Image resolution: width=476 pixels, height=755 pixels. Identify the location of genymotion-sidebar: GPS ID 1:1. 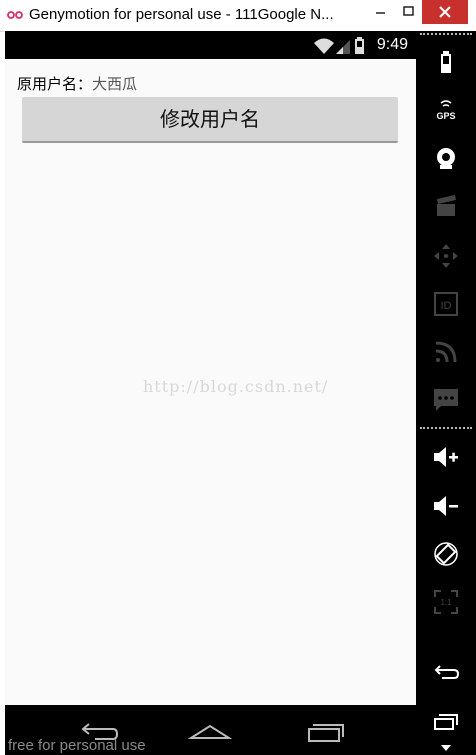
(446, 393).